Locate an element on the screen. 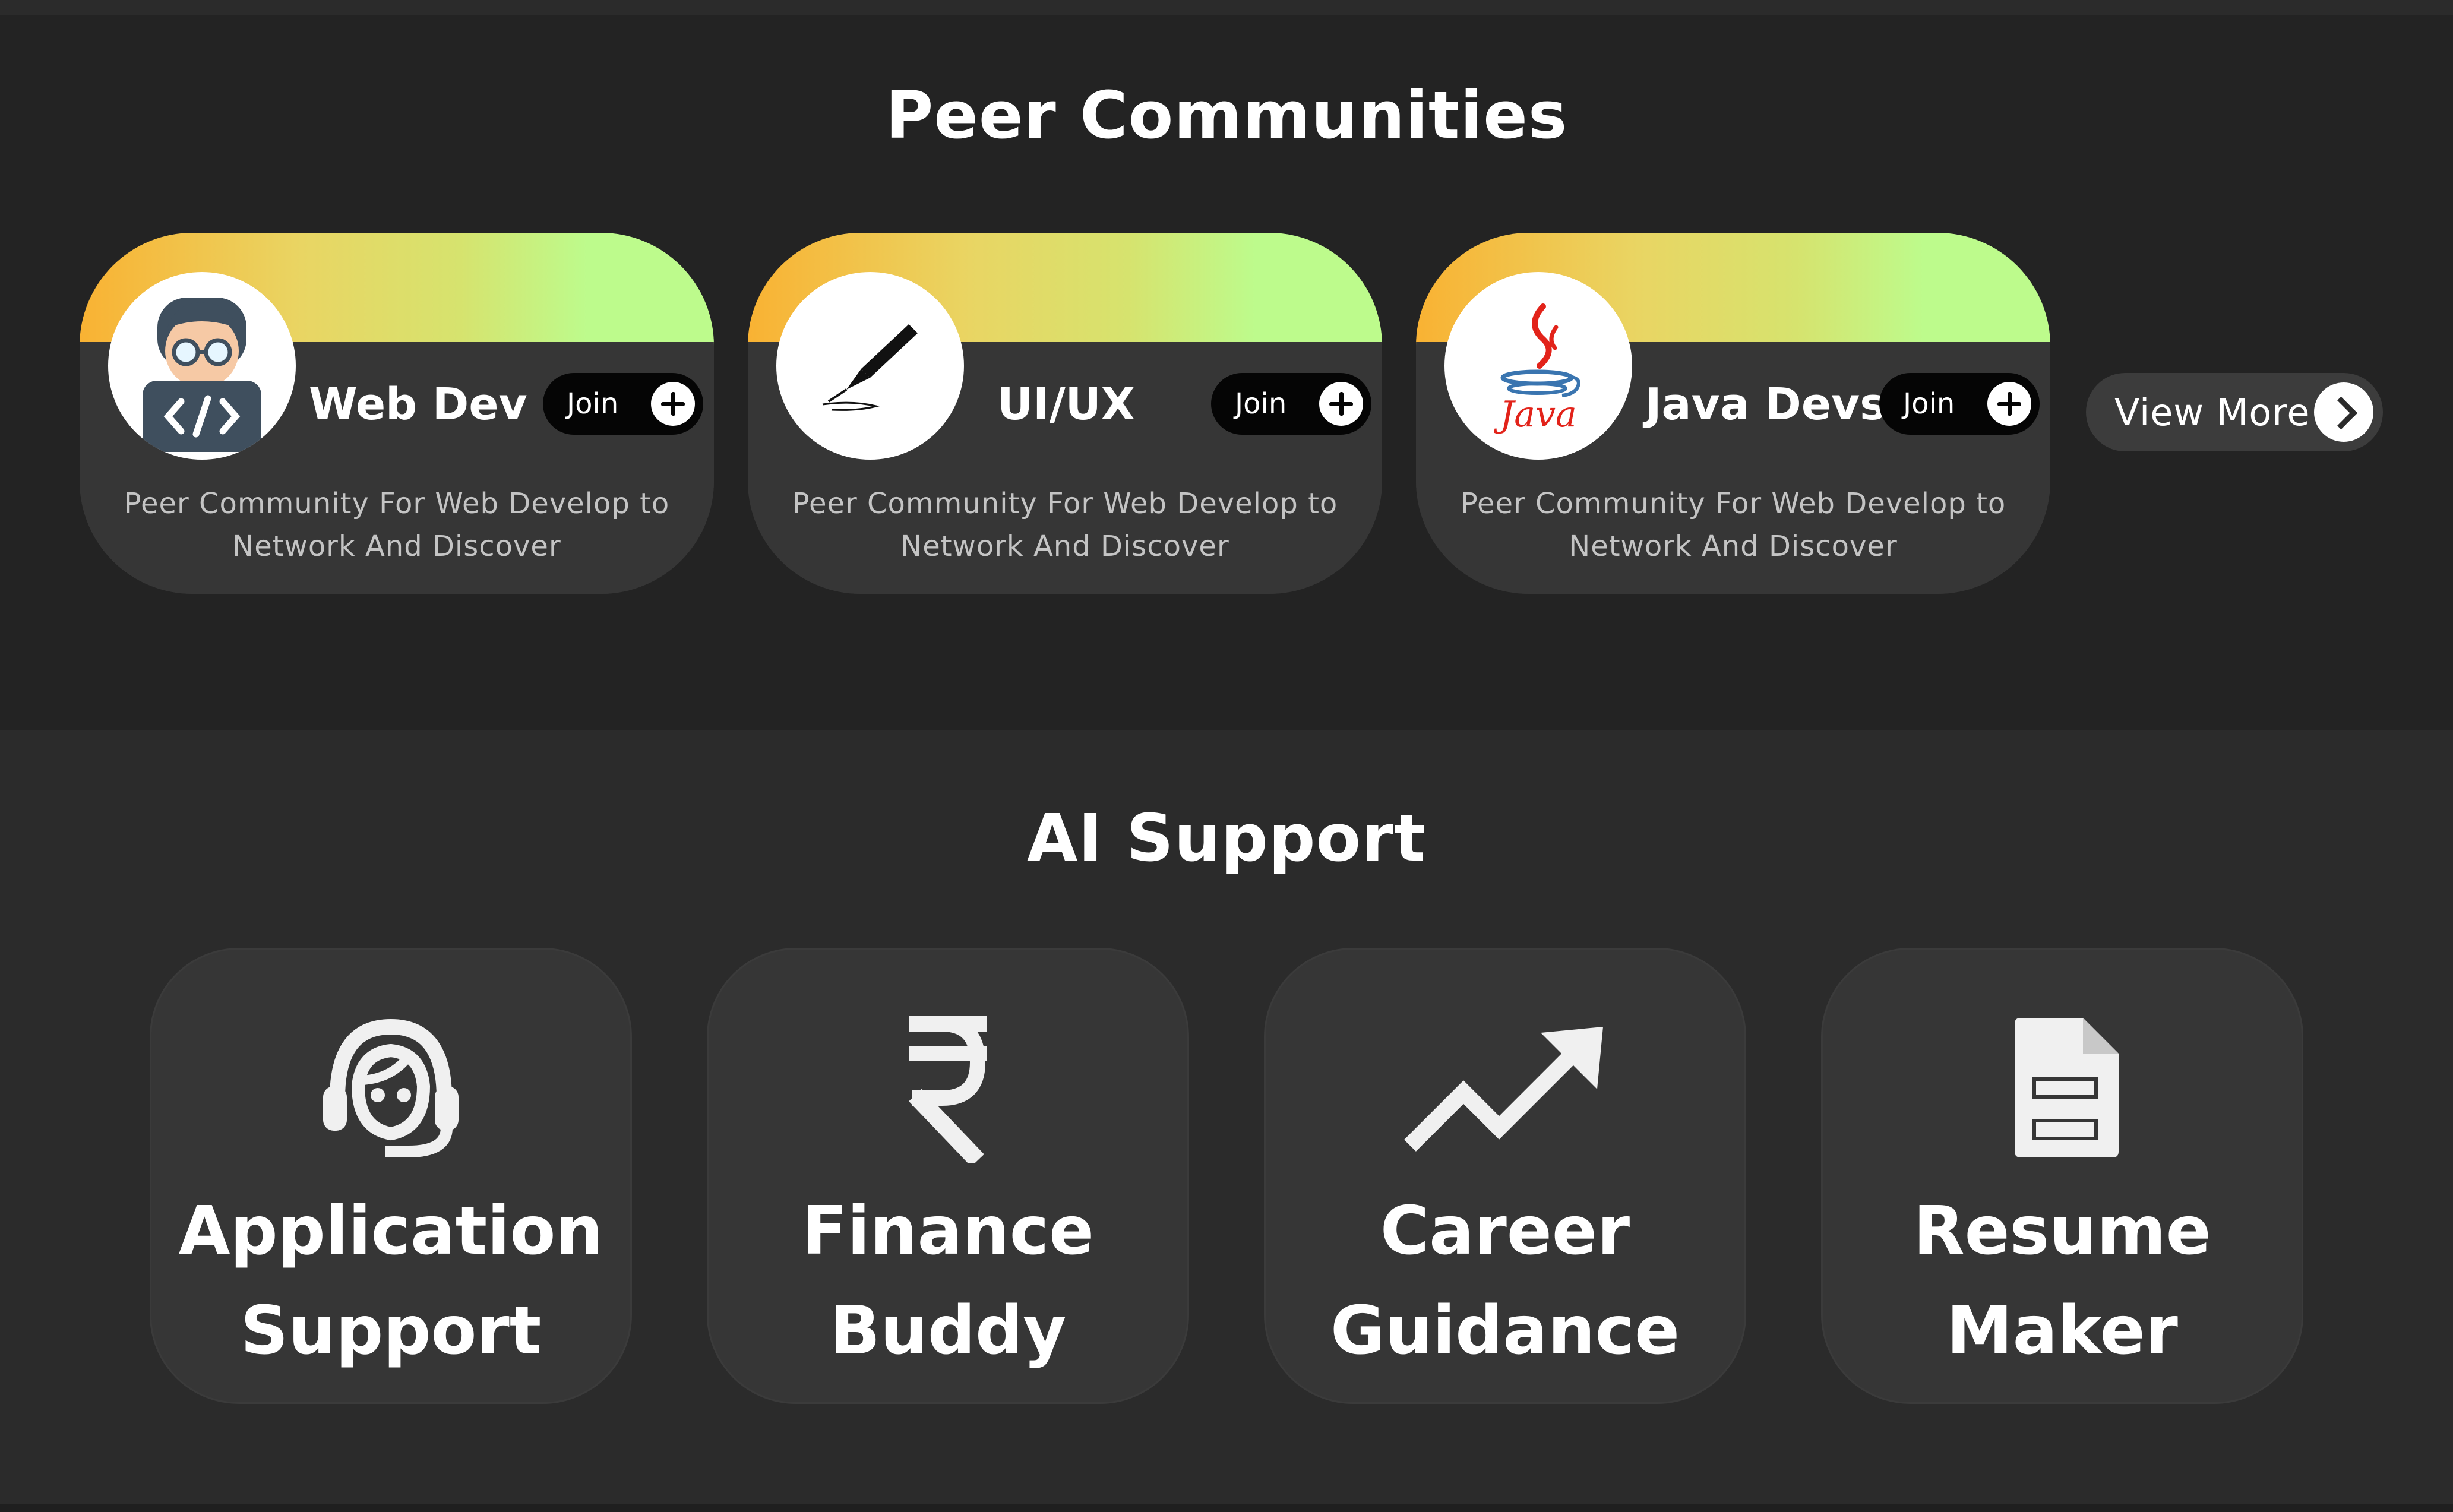 The height and width of the screenshot is (1512, 2453). tile-label: Resume Maker is located at coordinates (2062, 1281).